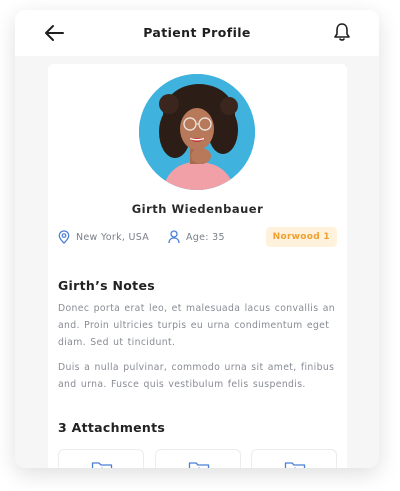 The height and width of the screenshot is (491, 400). I want to click on page-title: Patient Profile, so click(197, 32).